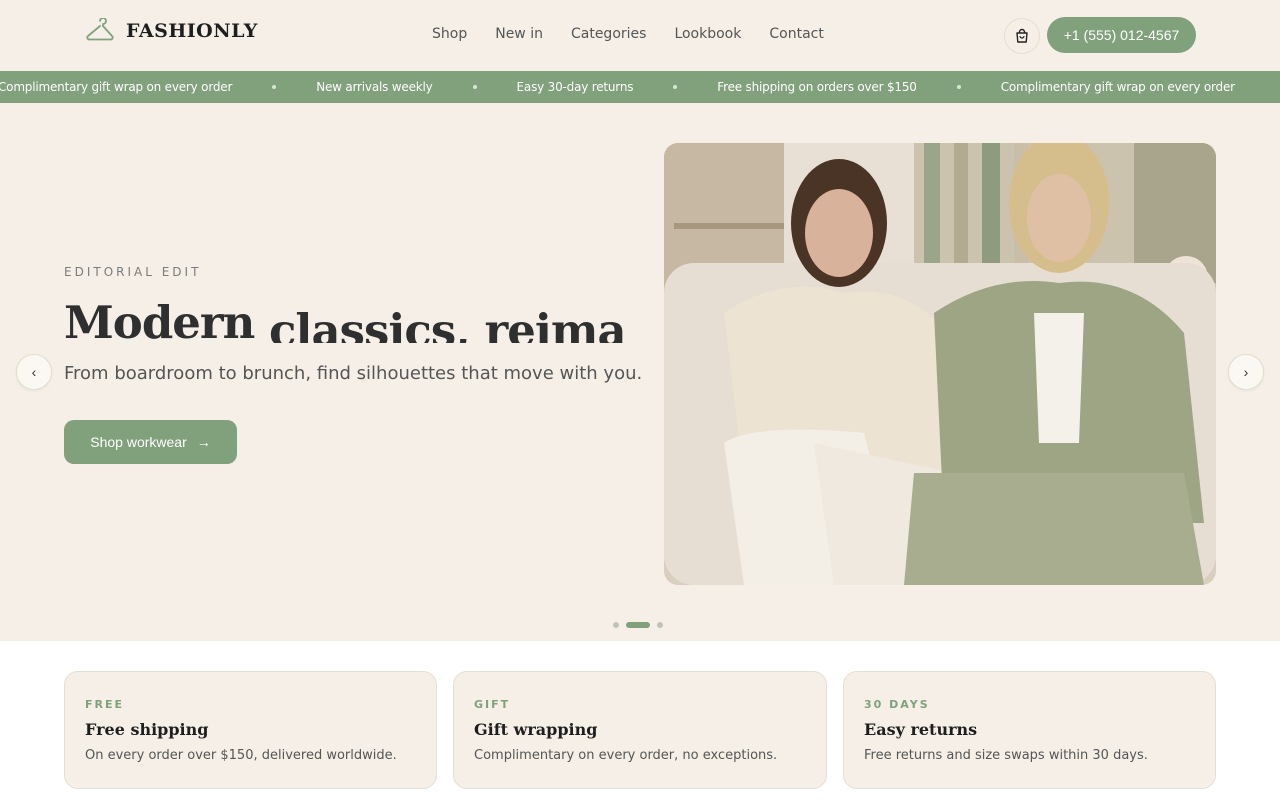 This screenshot has height=800, width=1280. I want to click on marquee-item: Free shipping on orders over $150, so click(817, 87).